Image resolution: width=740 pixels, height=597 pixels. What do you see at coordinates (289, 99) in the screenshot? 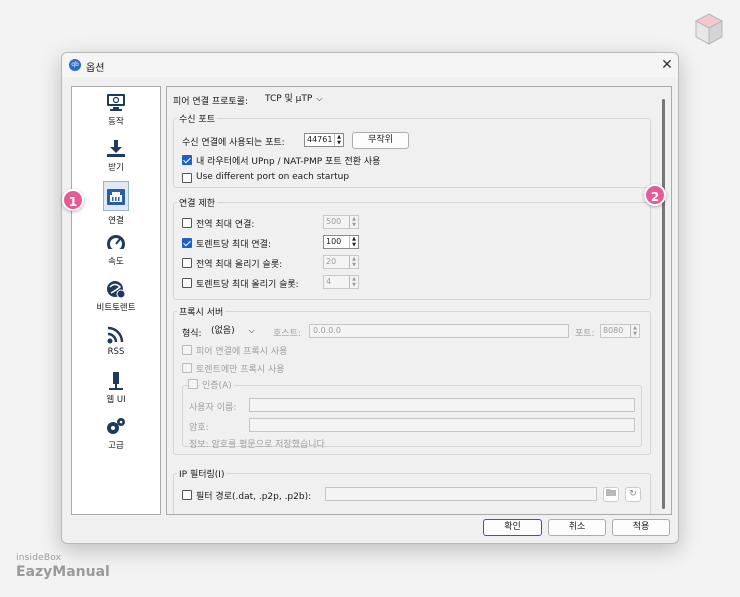
I see `protocol-value: TCP 및 μTP` at bounding box center [289, 99].